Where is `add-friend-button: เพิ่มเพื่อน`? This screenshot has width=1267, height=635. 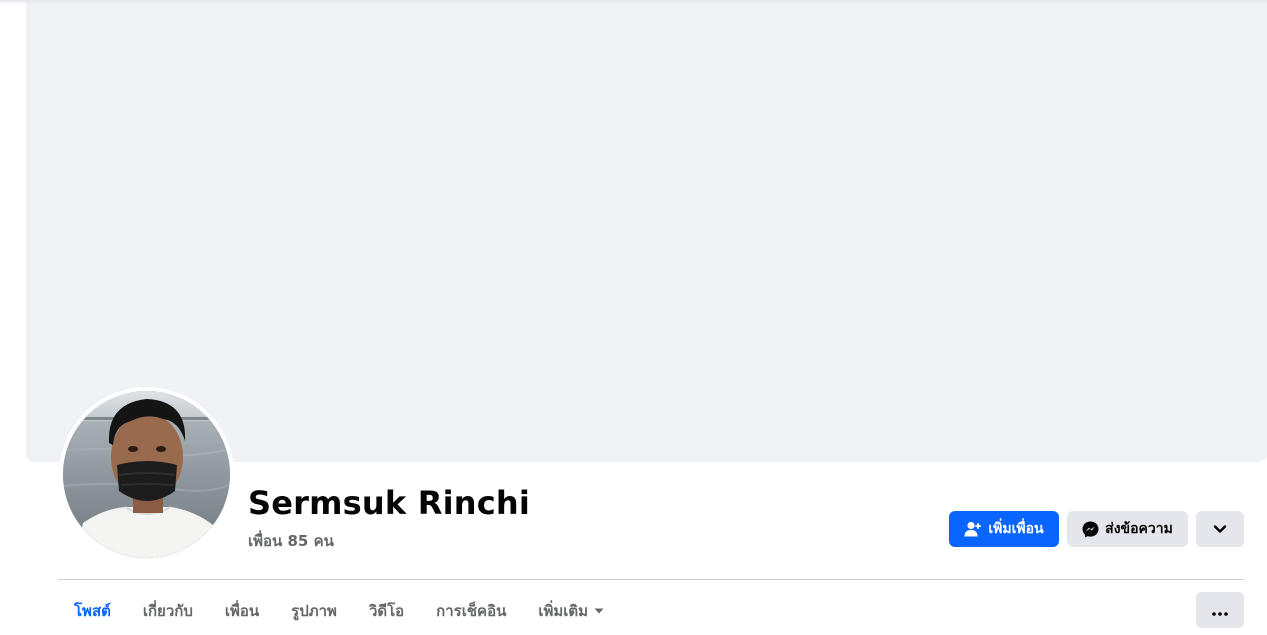
add-friend-button: เพิ่มเพื่อน is located at coordinates (1004, 529).